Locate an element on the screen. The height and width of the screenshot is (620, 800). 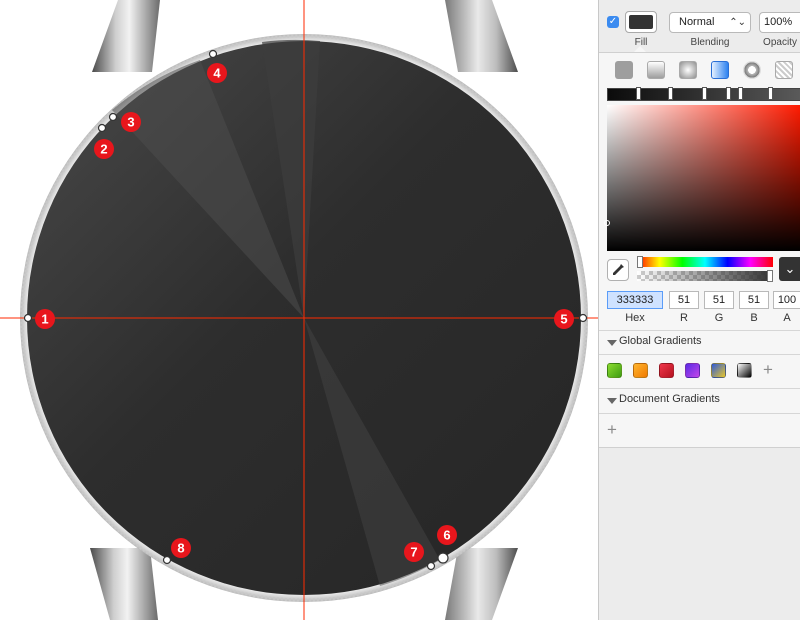
alpha-slider is located at coordinates (705, 276).